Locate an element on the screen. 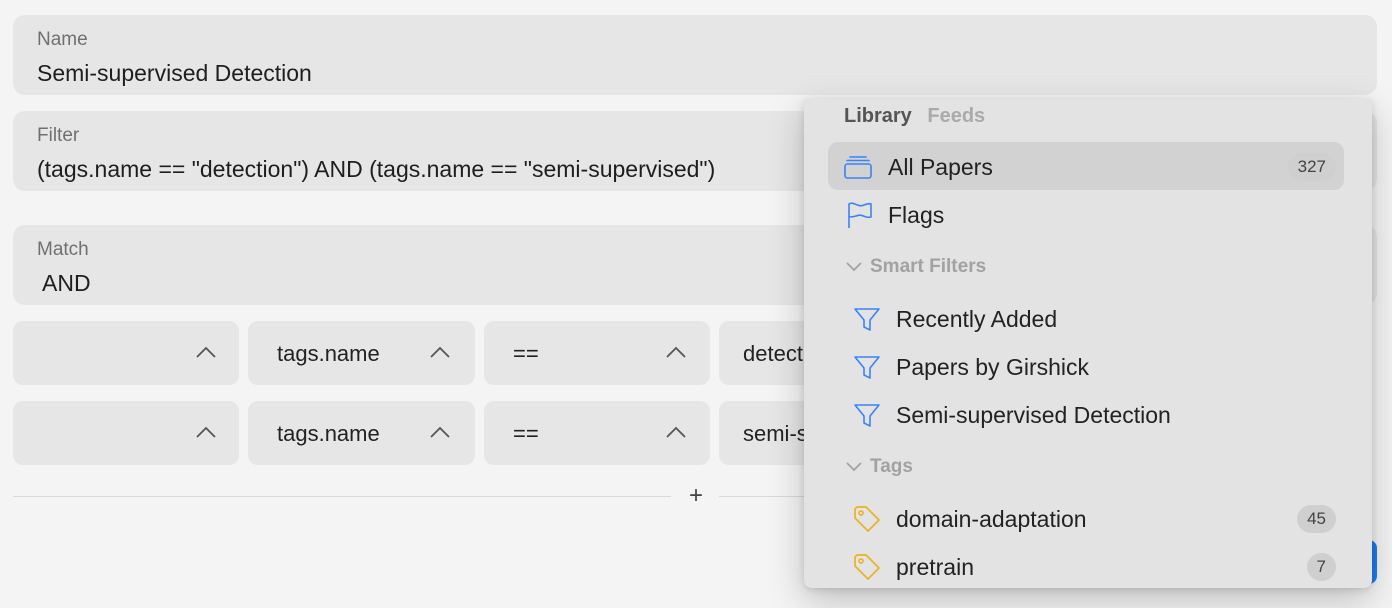 Image resolution: width=1392 pixels, height=608 pixels. tab-library: Library is located at coordinates (878, 116).